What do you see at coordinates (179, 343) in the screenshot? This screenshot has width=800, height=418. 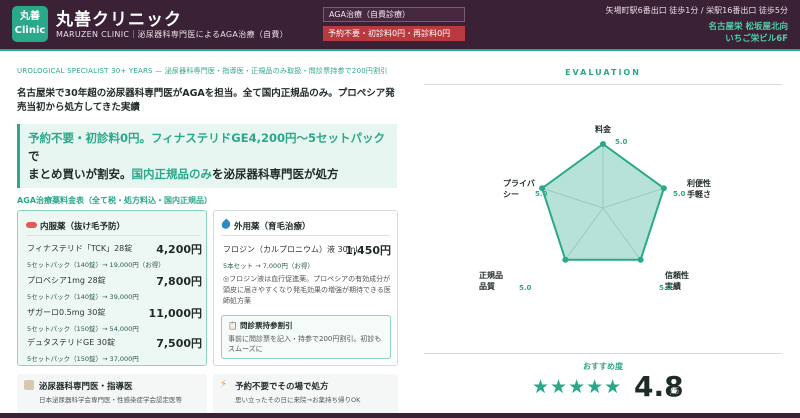 I see `drug-price: 7,500円` at bounding box center [179, 343].